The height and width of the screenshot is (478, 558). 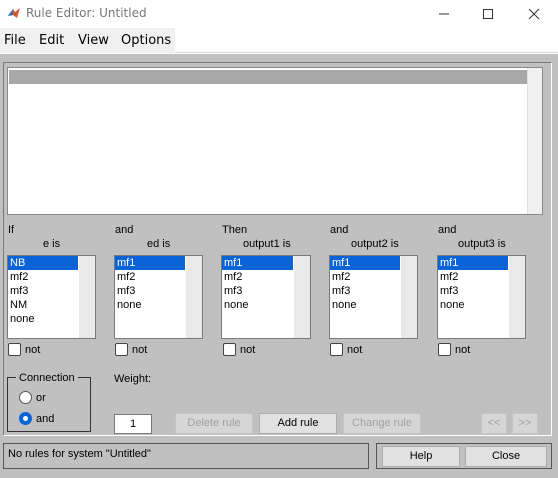 I want to click on col2-prefix: and, so click(x=124, y=230).